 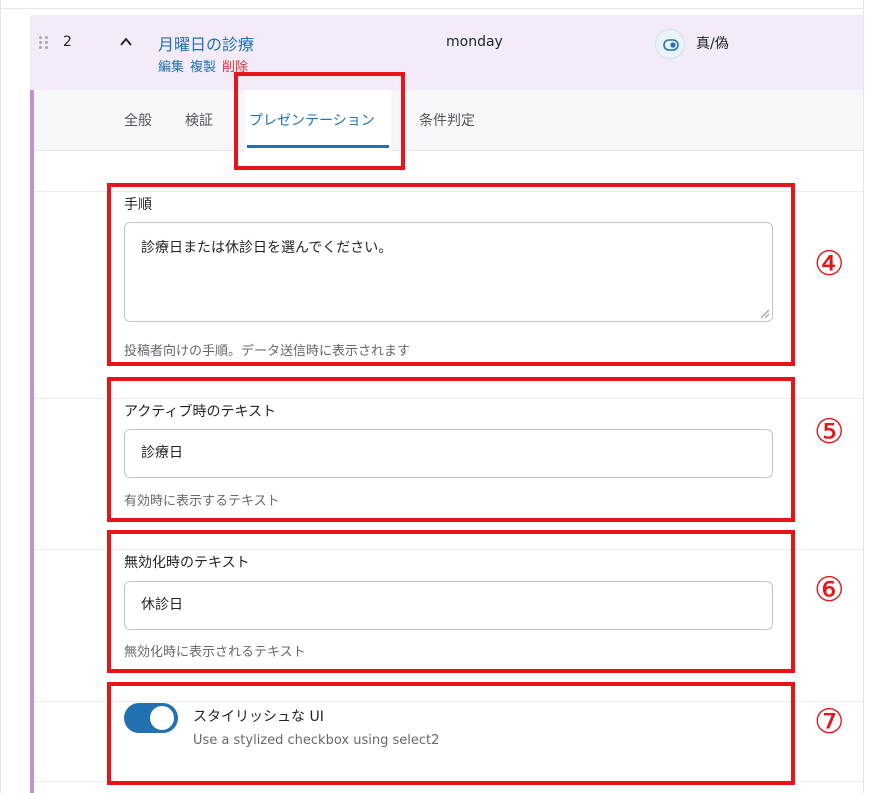 What do you see at coordinates (67, 42) in the screenshot?
I see `field-order-number: 2` at bounding box center [67, 42].